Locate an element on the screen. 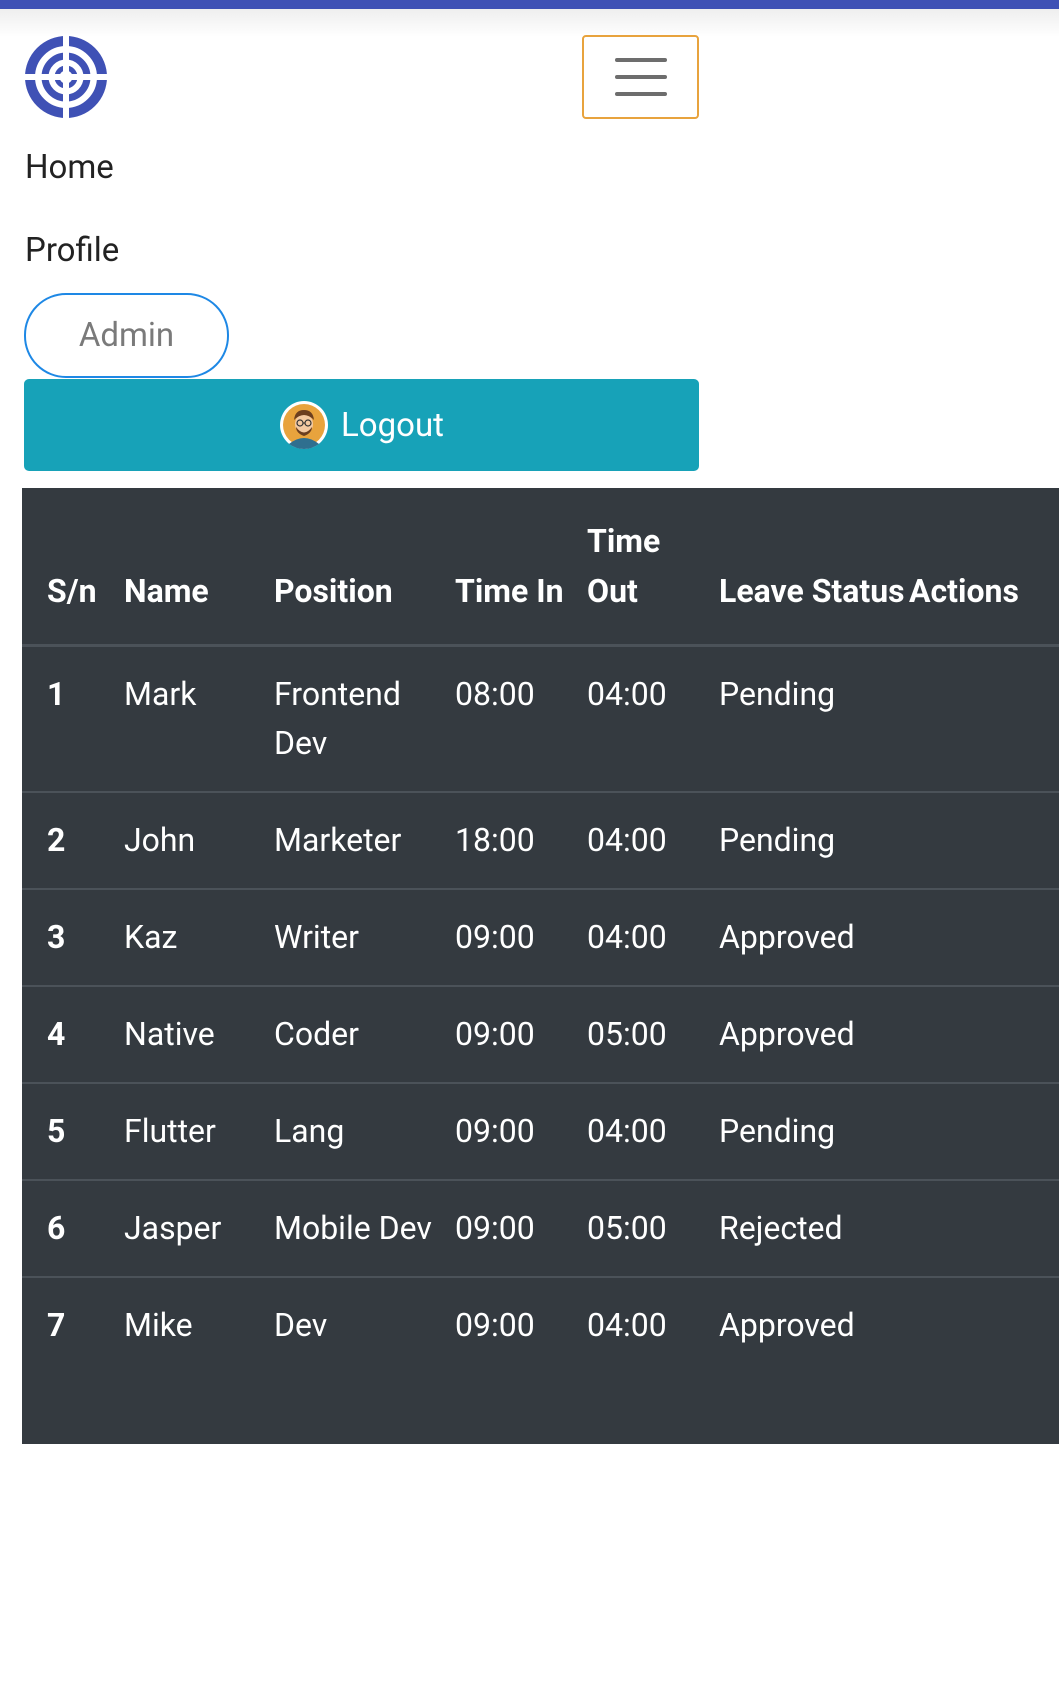 The image size is (1059, 1683). navbar-toggler-button is located at coordinates (640, 77).